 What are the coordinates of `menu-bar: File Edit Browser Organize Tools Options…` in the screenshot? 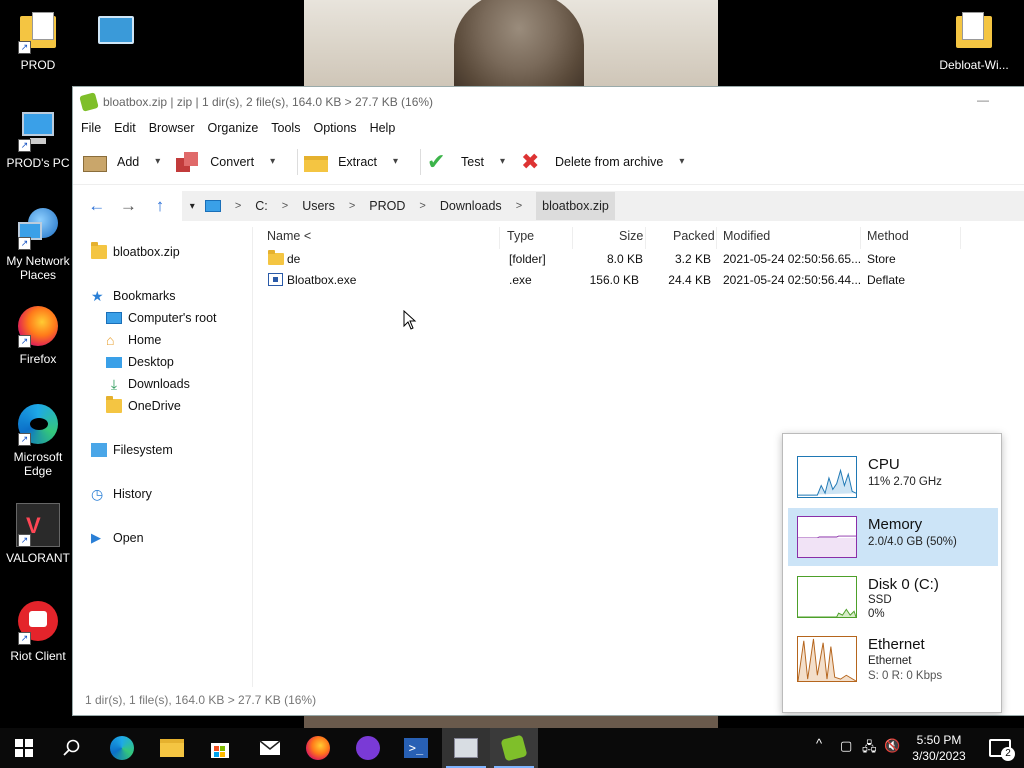 It's located at (548, 128).